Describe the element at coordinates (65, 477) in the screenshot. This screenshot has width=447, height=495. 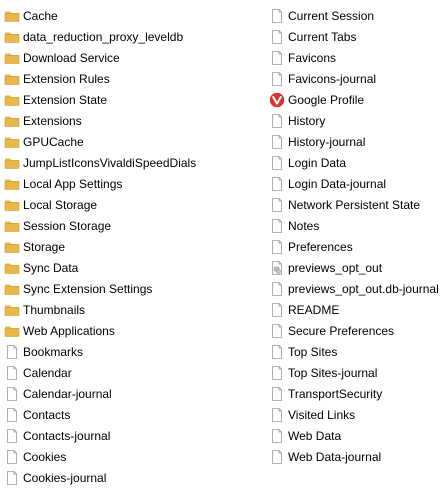
I see `file-name-label: Cookies-journal` at that location.